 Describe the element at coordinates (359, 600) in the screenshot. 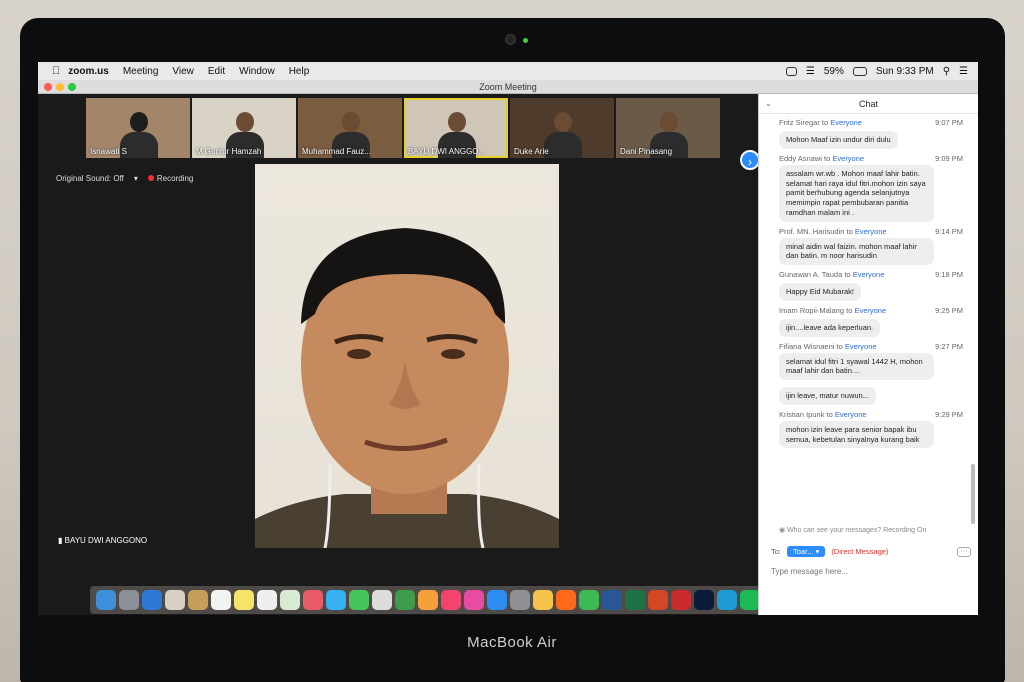

I see `facetime-icon` at that location.